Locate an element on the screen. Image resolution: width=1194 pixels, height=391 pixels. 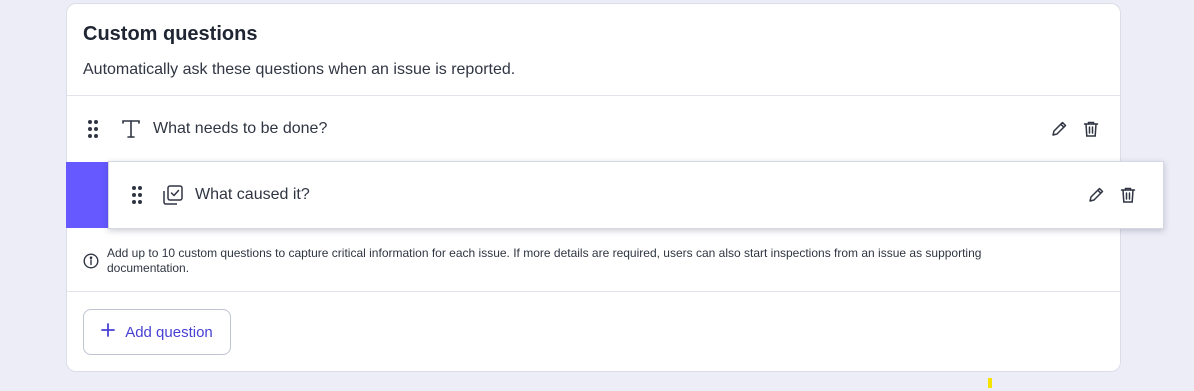
drop-indicator is located at coordinates (88, 195).